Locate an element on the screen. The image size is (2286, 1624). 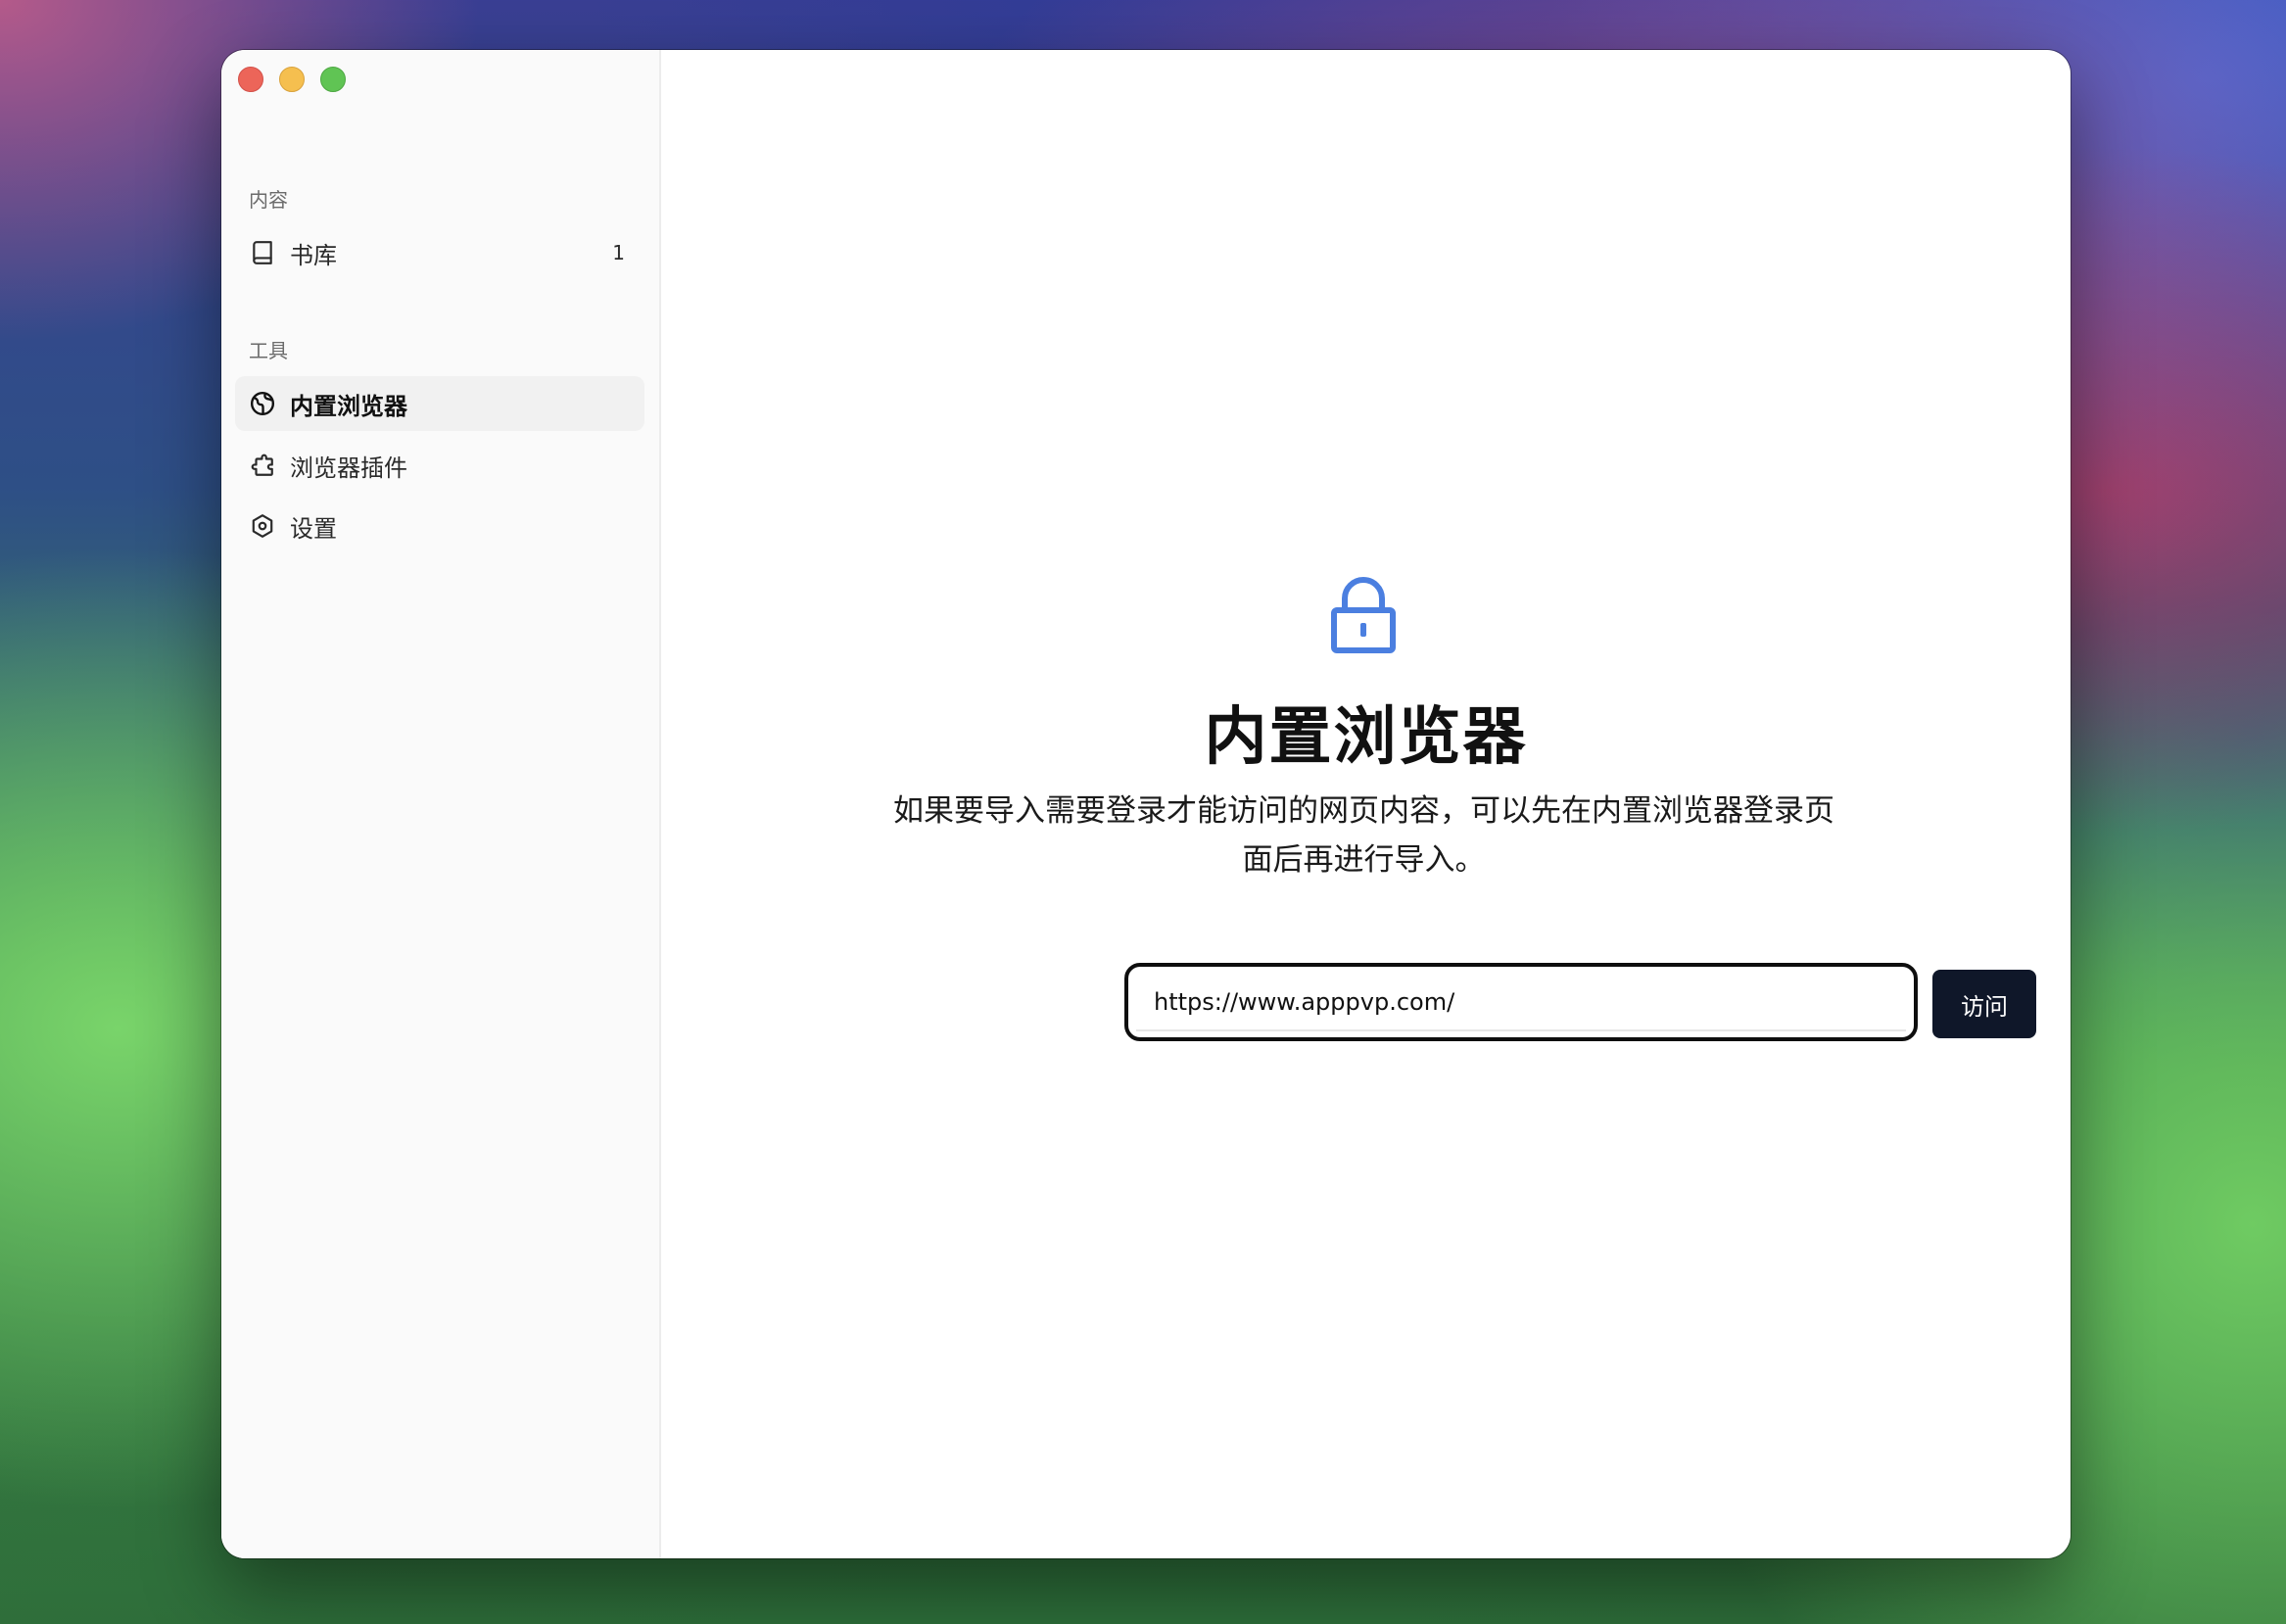
gear-icon is located at coordinates (263, 526).